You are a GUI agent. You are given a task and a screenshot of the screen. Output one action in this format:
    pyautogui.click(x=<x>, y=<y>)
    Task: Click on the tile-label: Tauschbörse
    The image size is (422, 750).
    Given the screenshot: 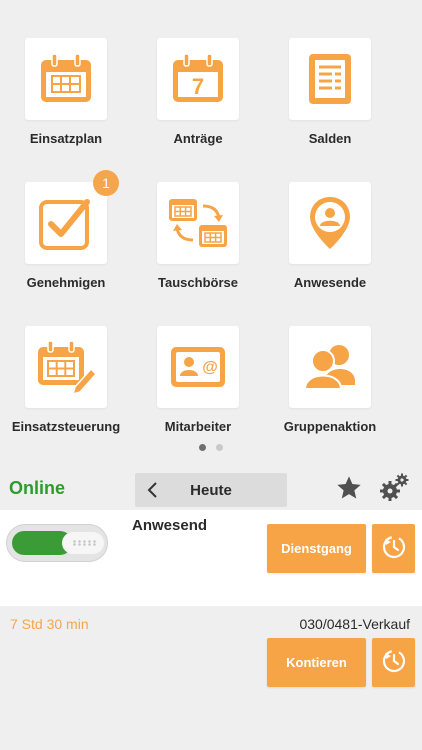 What is the action you would take?
    pyautogui.click(x=198, y=282)
    